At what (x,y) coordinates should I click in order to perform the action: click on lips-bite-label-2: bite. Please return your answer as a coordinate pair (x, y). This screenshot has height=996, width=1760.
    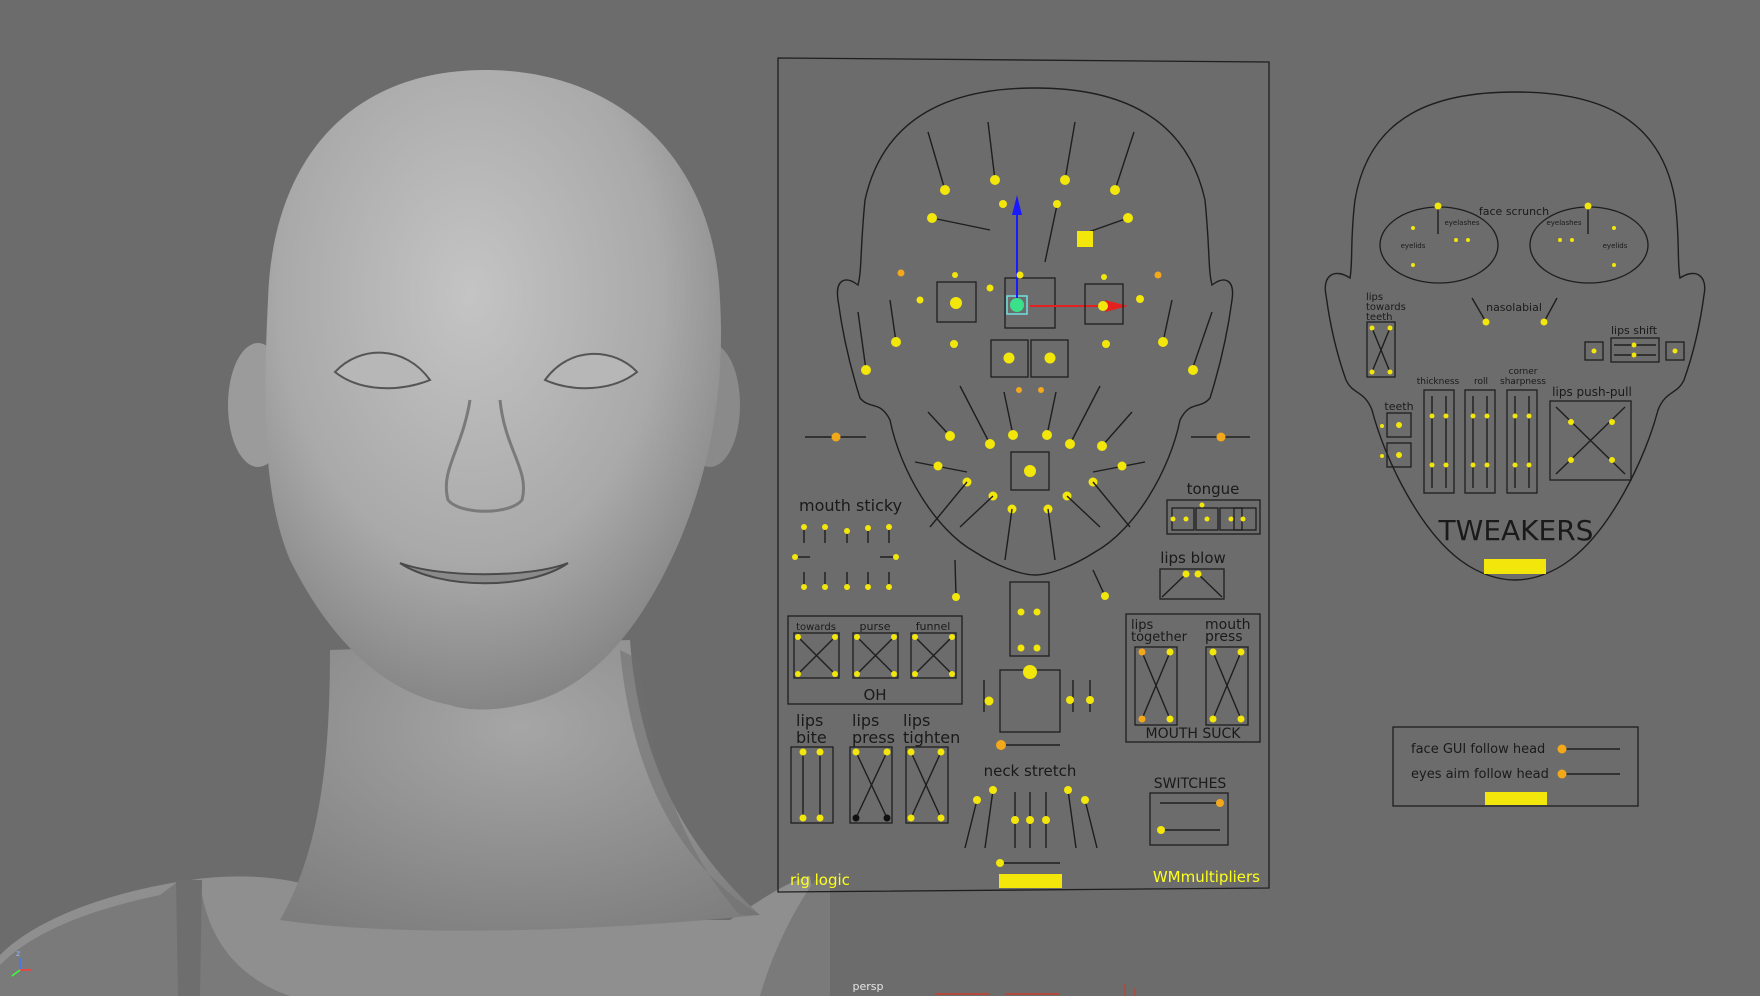
    Looking at the image, I should click on (811, 737).